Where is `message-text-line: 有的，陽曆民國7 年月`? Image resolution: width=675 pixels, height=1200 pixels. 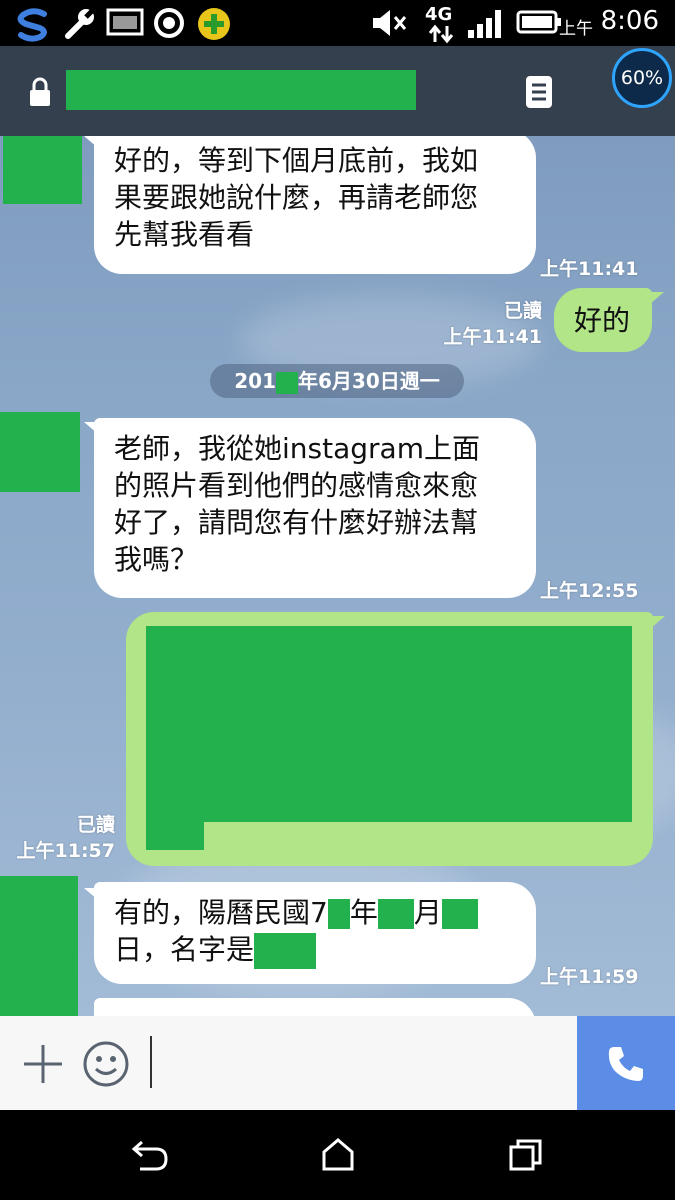 message-text-line: 有的，陽曆民國7 年月 is located at coordinates (315, 912).